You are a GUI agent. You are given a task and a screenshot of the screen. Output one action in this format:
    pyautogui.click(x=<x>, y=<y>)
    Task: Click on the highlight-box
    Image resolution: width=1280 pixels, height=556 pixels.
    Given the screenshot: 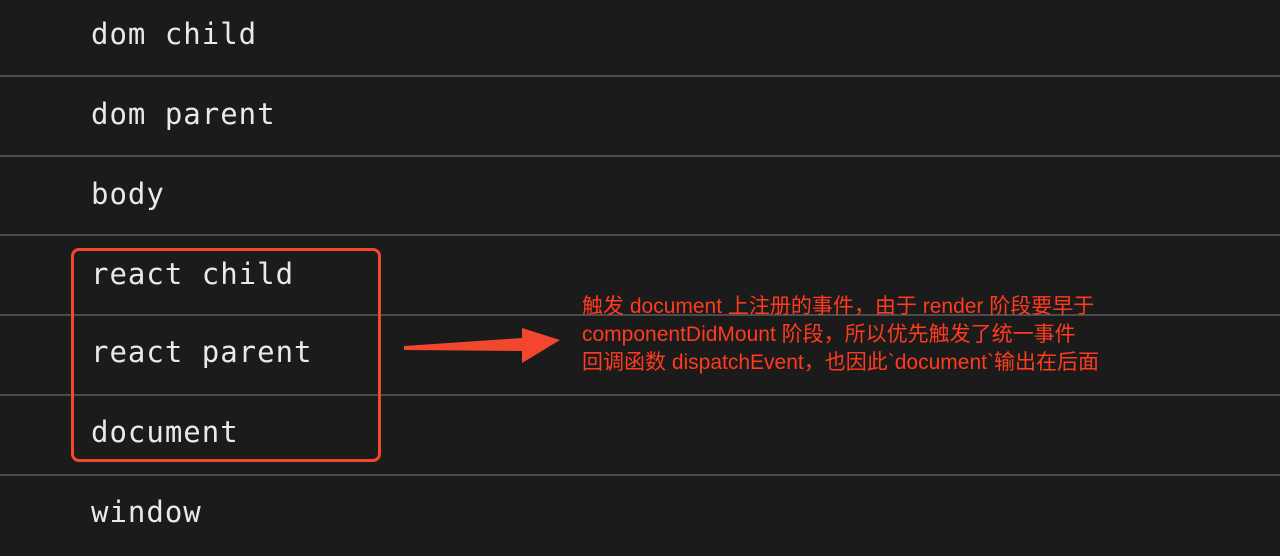 What is the action you would take?
    pyautogui.click(x=226, y=355)
    